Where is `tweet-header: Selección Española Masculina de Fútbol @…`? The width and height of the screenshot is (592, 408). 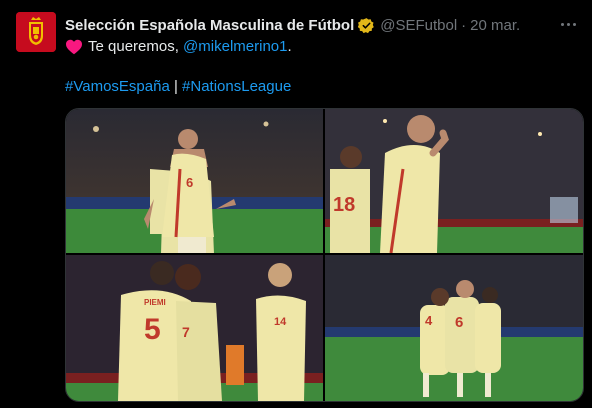 tweet-header: Selección Española Masculina de Fútbol @… is located at coordinates (308, 25).